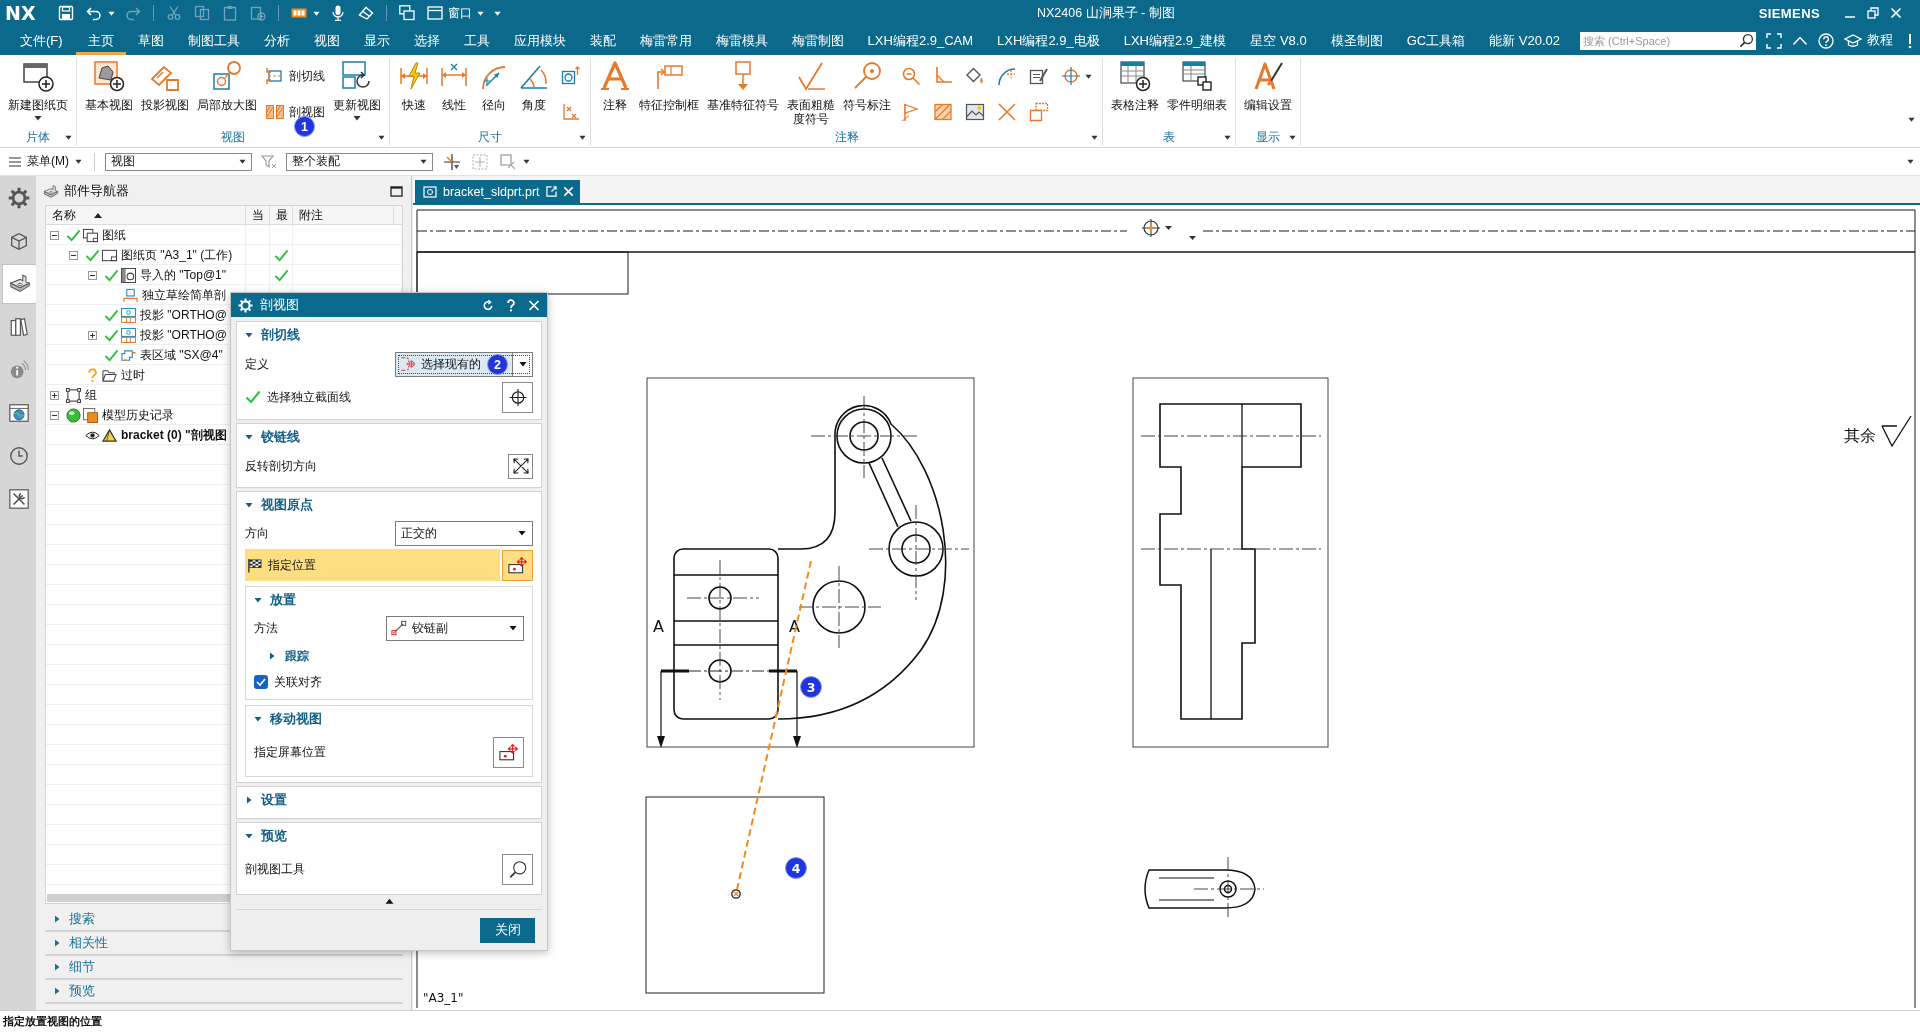  I want to click on dialog-title: 剖视图, so click(280, 305).